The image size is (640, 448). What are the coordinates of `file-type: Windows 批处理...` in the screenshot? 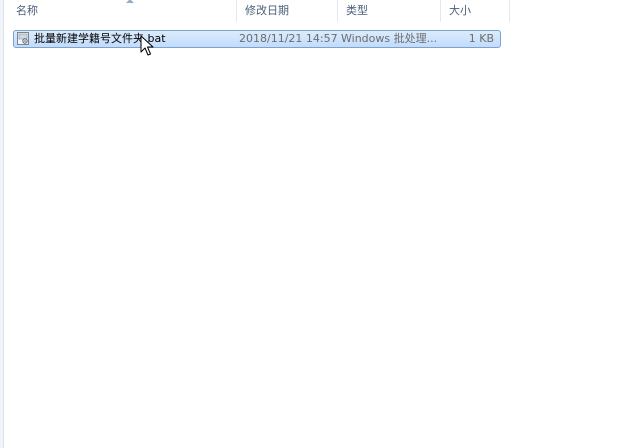 It's located at (389, 38).